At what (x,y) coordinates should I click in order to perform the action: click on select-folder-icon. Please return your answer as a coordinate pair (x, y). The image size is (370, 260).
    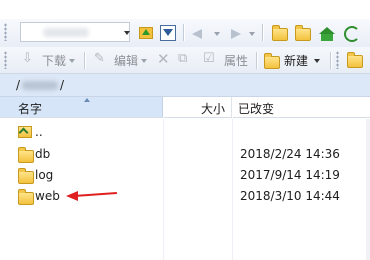
    Looking at the image, I should click on (355, 60).